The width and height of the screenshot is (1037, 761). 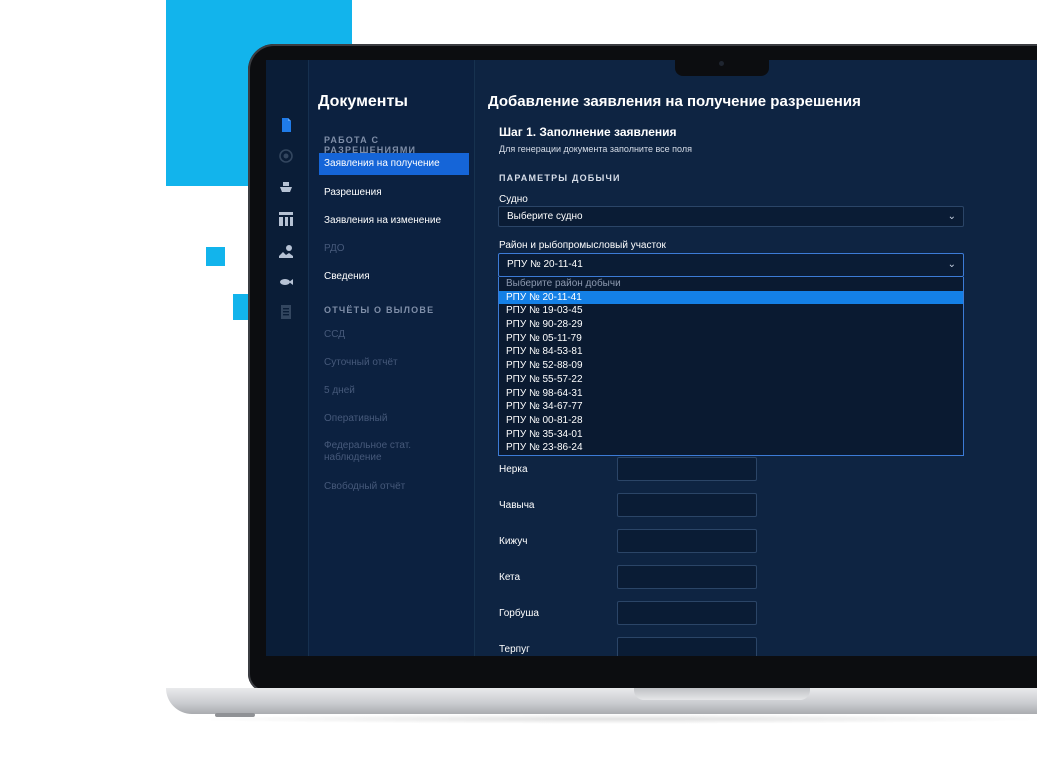 I want to click on dashboard-icon, so click(x=286, y=219).